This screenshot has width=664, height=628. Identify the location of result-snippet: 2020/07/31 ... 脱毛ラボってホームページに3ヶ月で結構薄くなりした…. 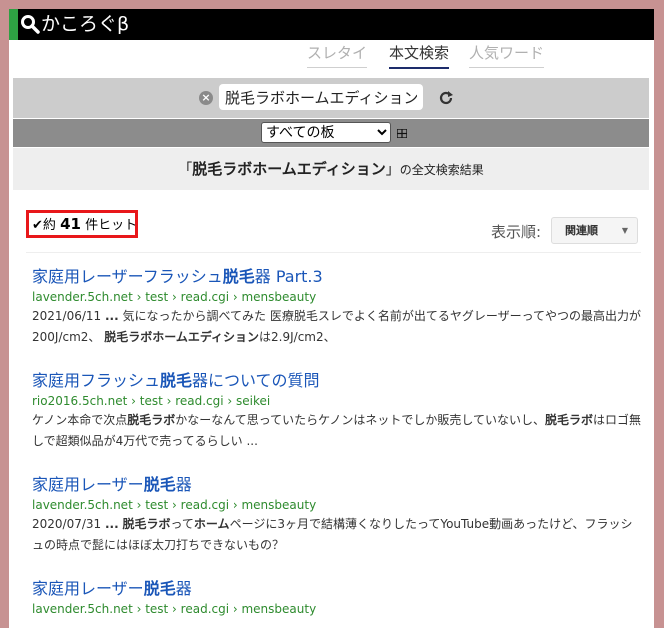
(338, 535).